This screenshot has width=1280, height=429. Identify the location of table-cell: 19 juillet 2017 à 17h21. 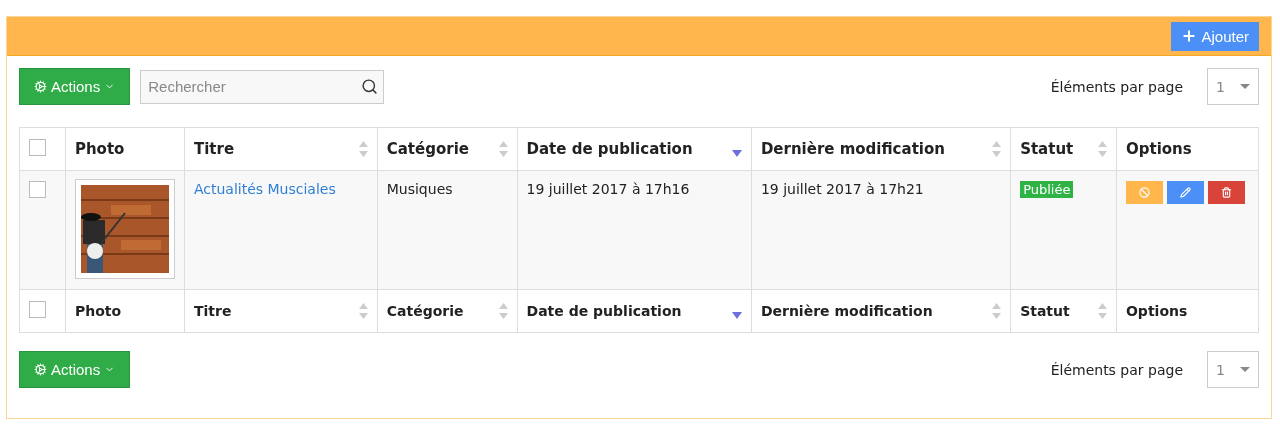
(842, 189).